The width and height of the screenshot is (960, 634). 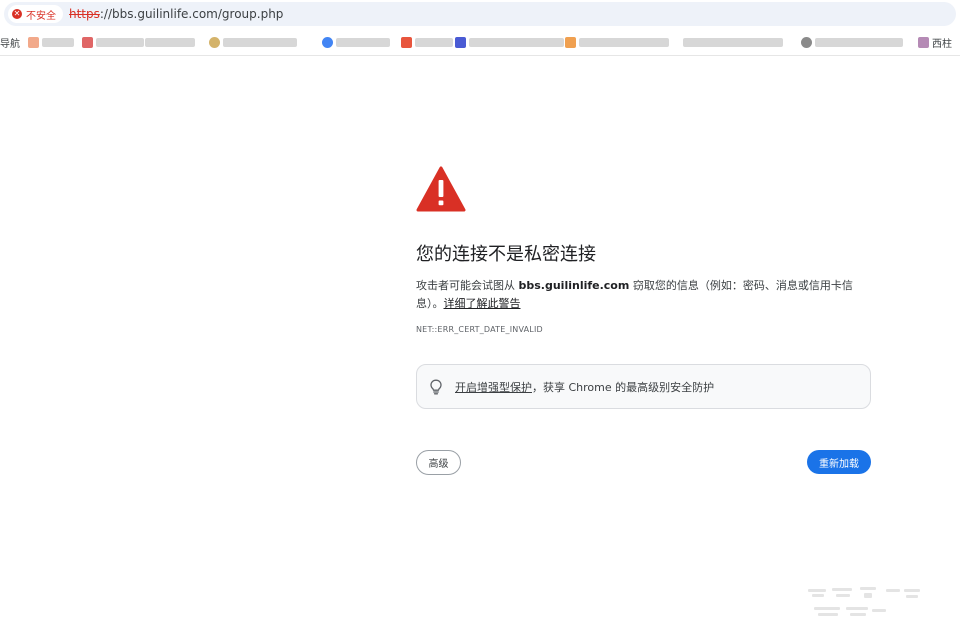 I want to click on enhanced-protection-box: 开启增强型保护，获享 Chrome 的最高级别安全防护, so click(x=643, y=386).